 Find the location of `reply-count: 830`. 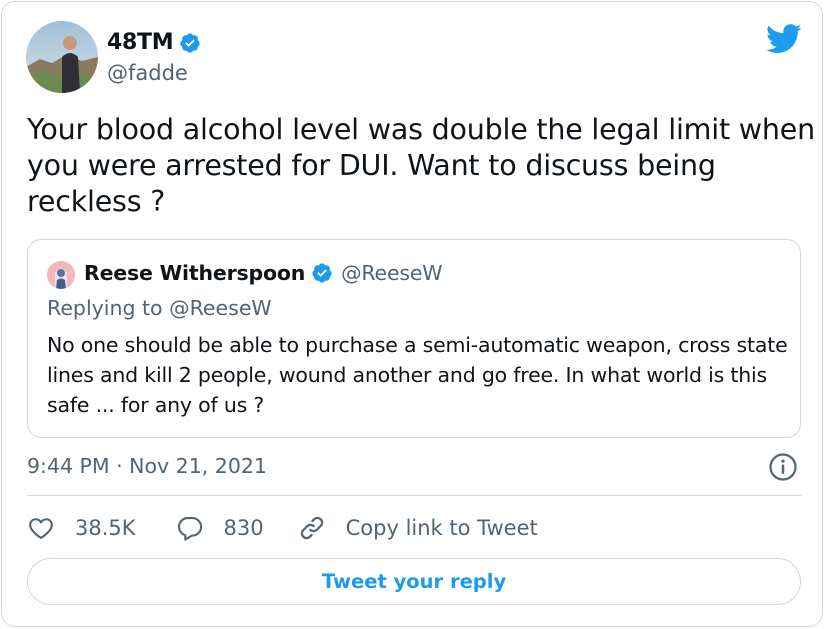

reply-count: 830 is located at coordinates (243, 528).